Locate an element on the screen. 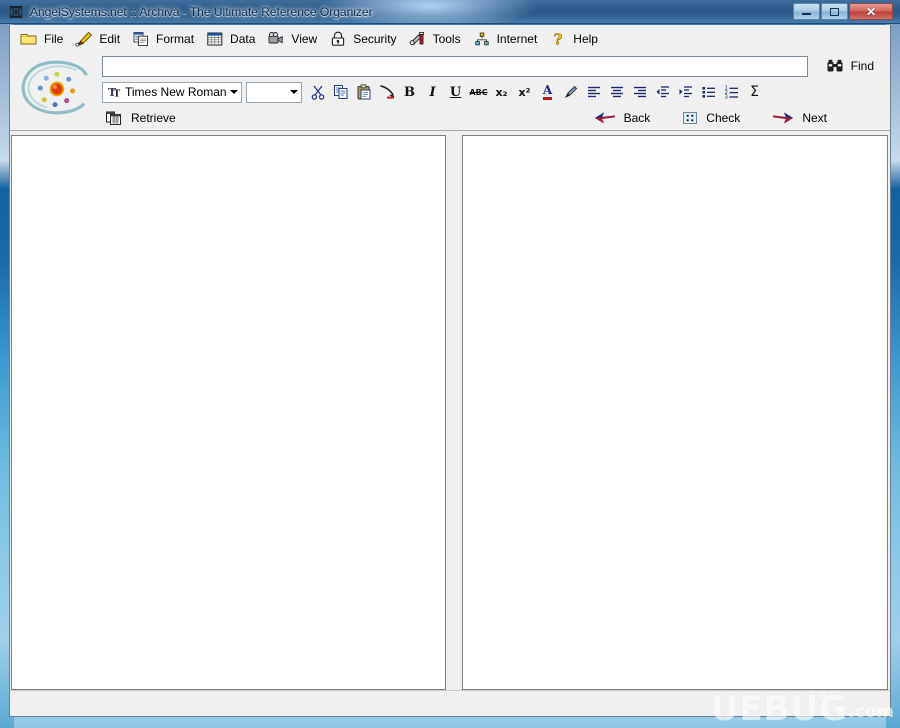 The width and height of the screenshot is (900, 728). find-button: Find is located at coordinates (850, 66).